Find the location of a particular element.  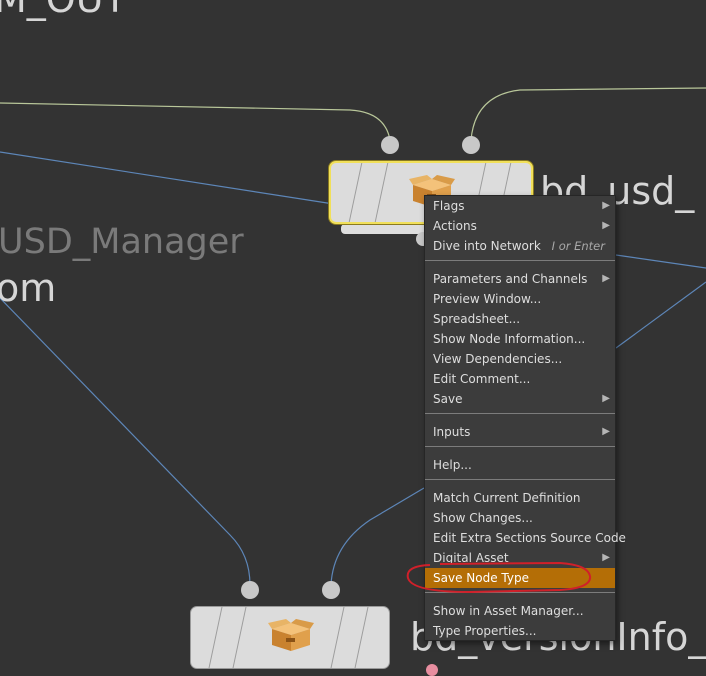

box-package-icon is located at coordinates (291, 635).